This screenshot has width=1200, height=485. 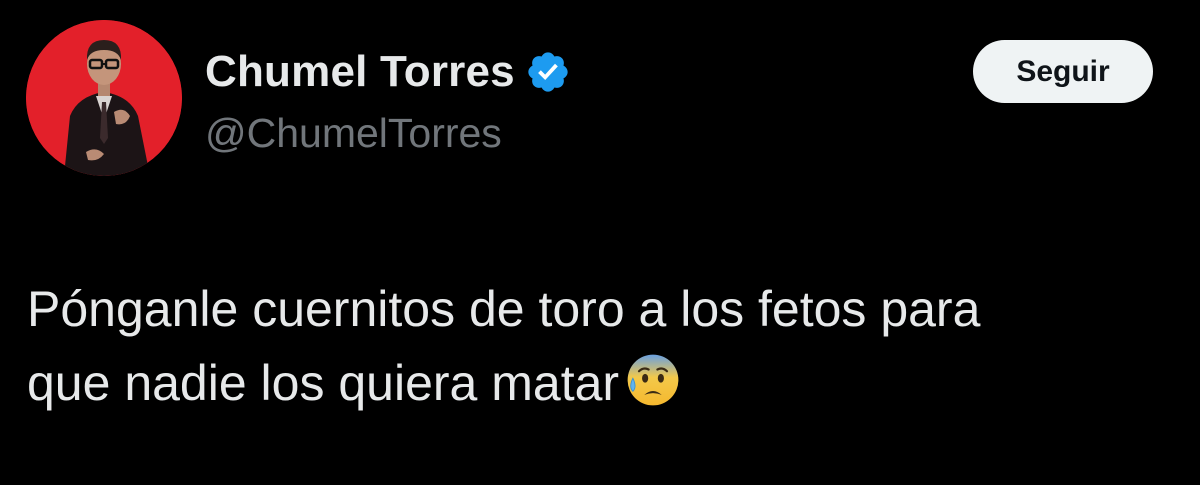 What do you see at coordinates (323, 383) in the screenshot?
I see `tweet-text-line-content: que nadie los quiera matar` at bounding box center [323, 383].